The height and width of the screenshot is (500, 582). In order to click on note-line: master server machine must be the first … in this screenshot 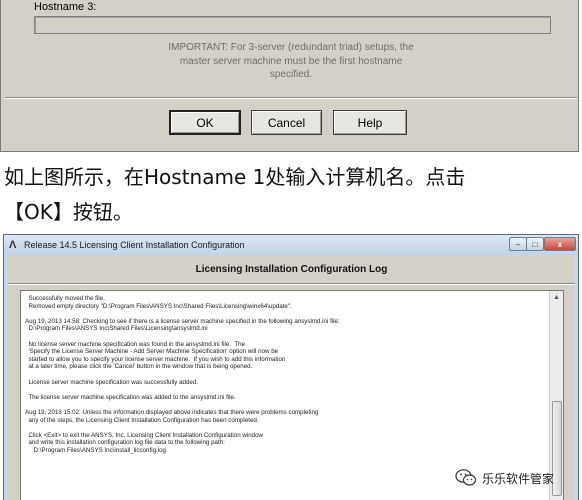, I will do `click(291, 61)`.